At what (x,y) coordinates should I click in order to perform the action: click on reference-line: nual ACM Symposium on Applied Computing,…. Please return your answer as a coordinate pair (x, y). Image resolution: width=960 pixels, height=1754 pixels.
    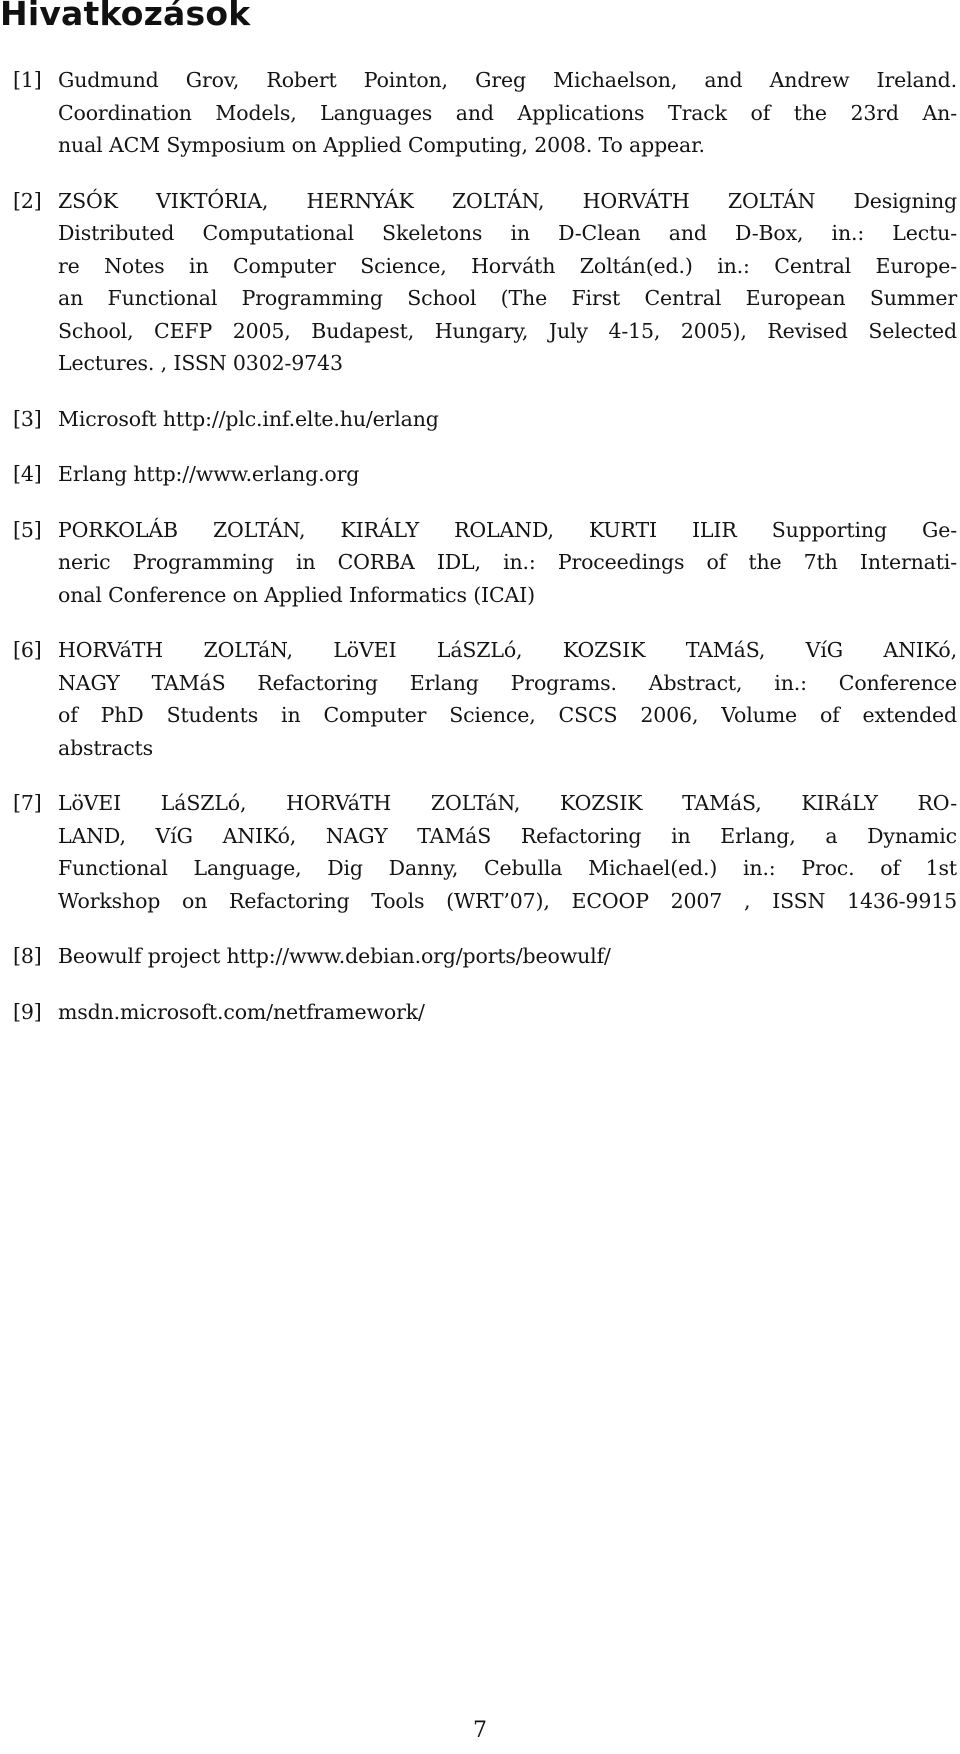
    Looking at the image, I should click on (381, 145).